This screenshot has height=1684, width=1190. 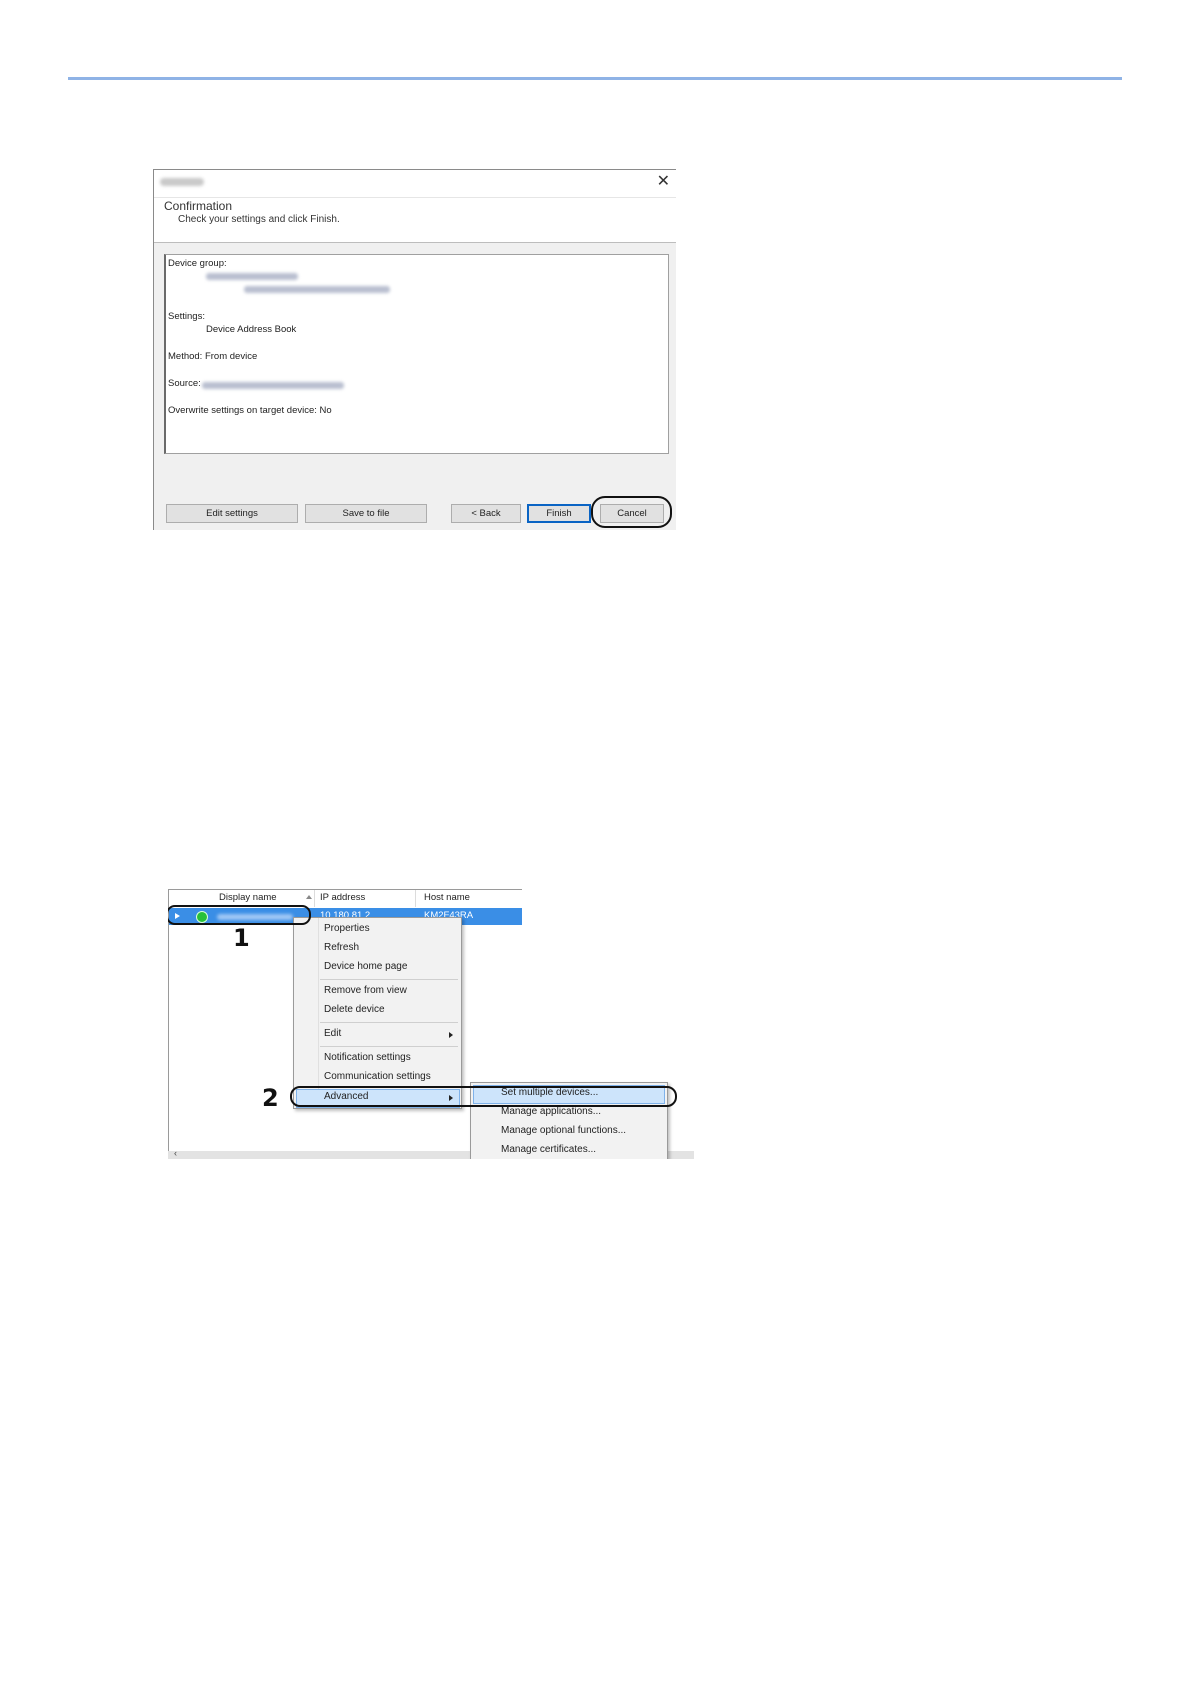 I want to click on page-top-rule, so click(x=595, y=78).